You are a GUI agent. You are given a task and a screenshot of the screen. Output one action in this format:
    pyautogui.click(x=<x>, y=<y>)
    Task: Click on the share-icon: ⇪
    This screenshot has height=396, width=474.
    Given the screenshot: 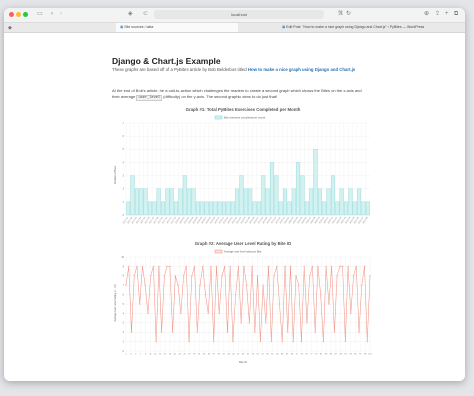 What is the action you would take?
    pyautogui.click(x=437, y=14)
    